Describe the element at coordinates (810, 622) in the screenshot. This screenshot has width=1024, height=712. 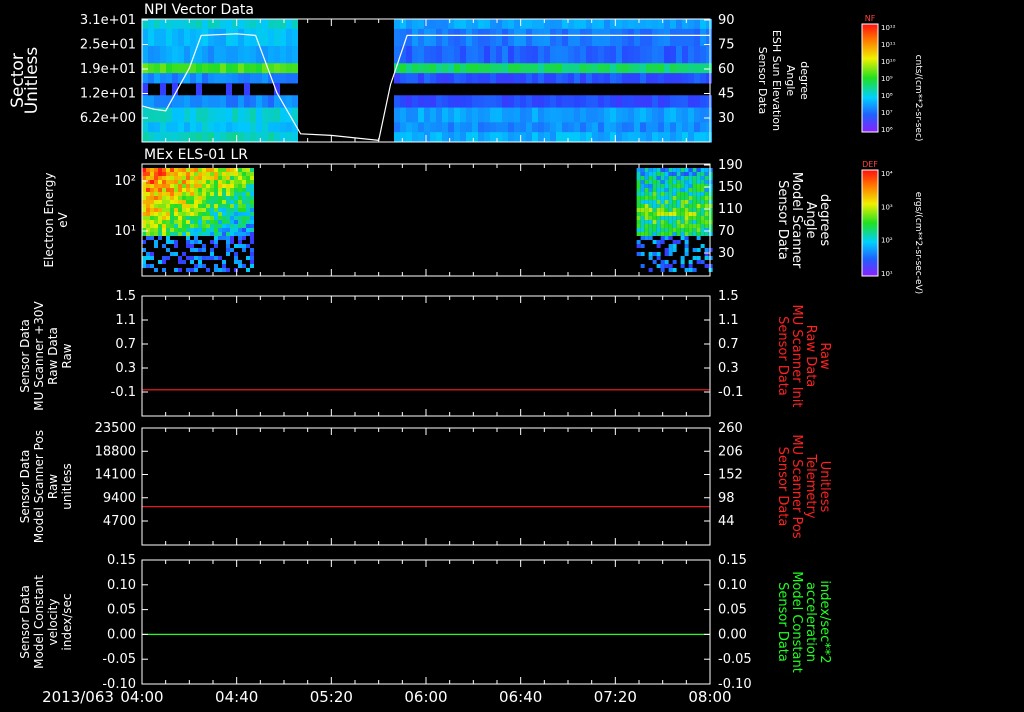
I see `y-axis-label-right: acceleration` at that location.